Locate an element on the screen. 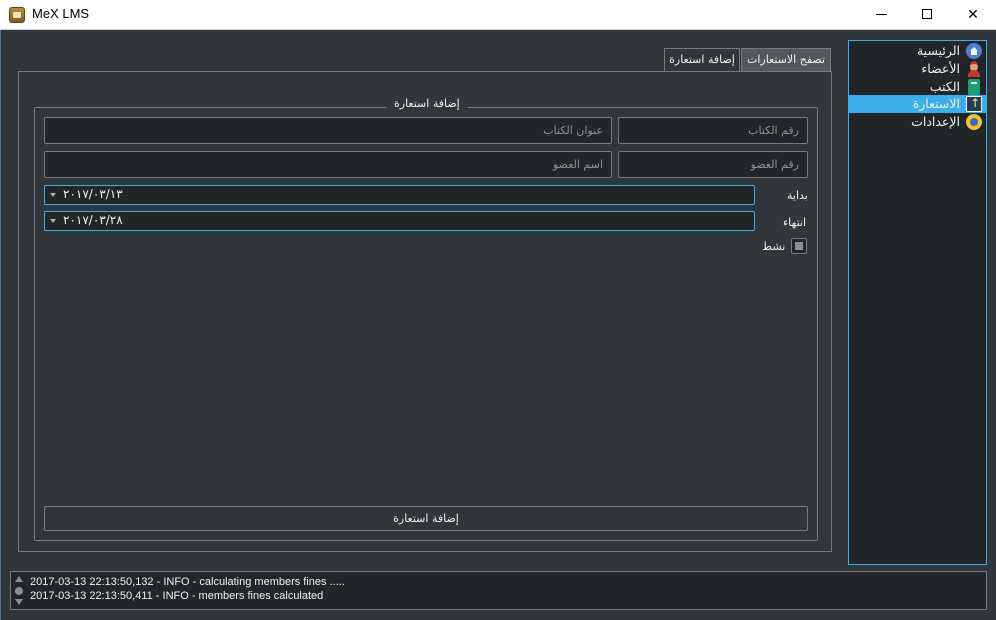  minimize-icon is located at coordinates (881, 14).